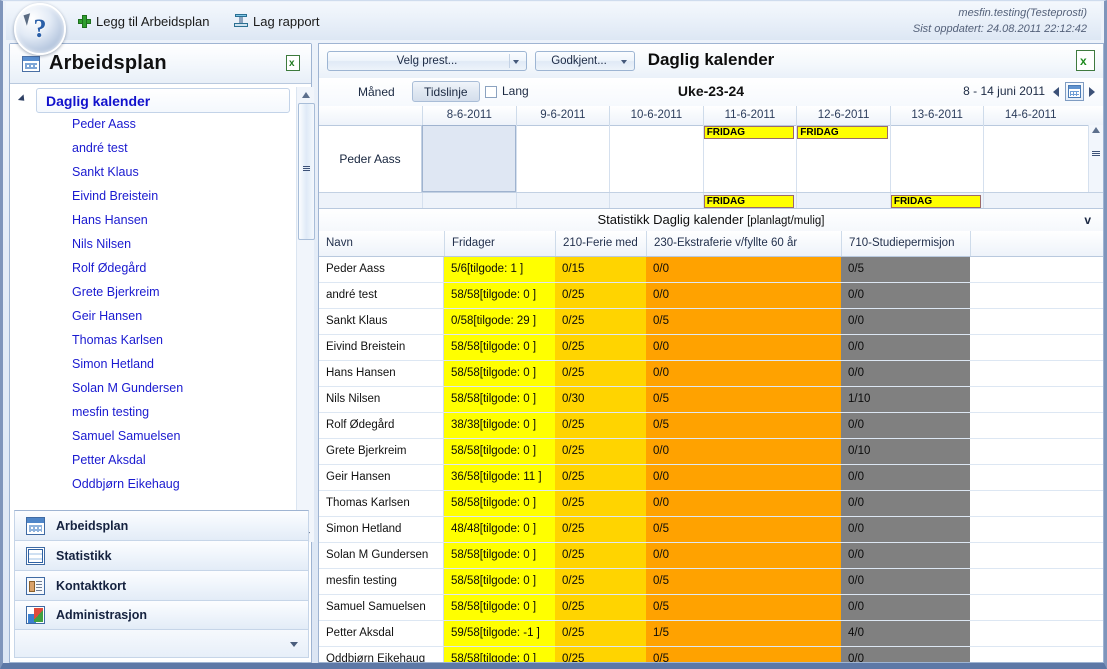 The image size is (1107, 669). Describe the element at coordinates (154, 316) in the screenshot. I see `tree-item-person: Geir Hansen` at that location.